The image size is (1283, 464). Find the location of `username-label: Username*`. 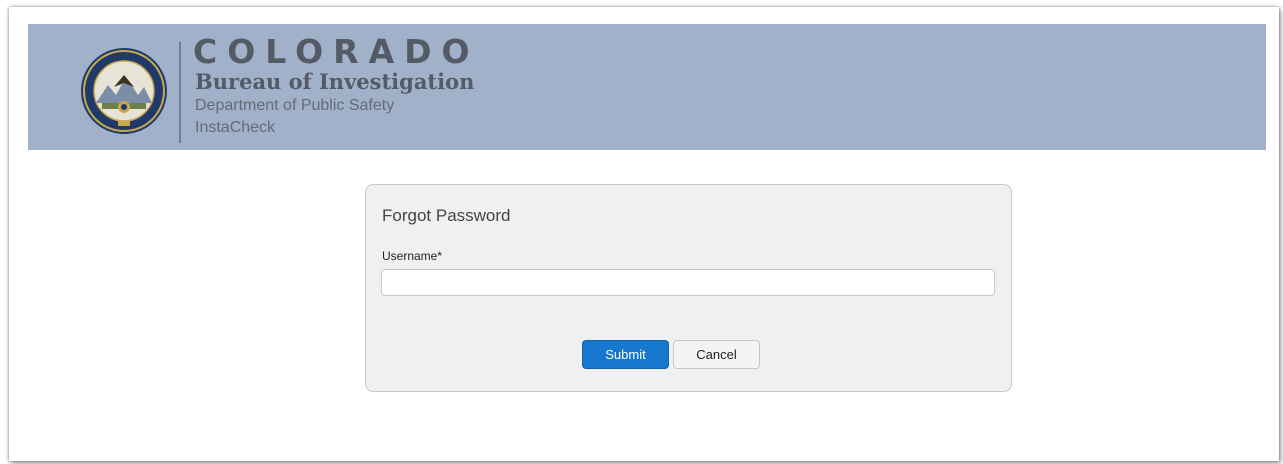

username-label: Username* is located at coordinates (412, 256).